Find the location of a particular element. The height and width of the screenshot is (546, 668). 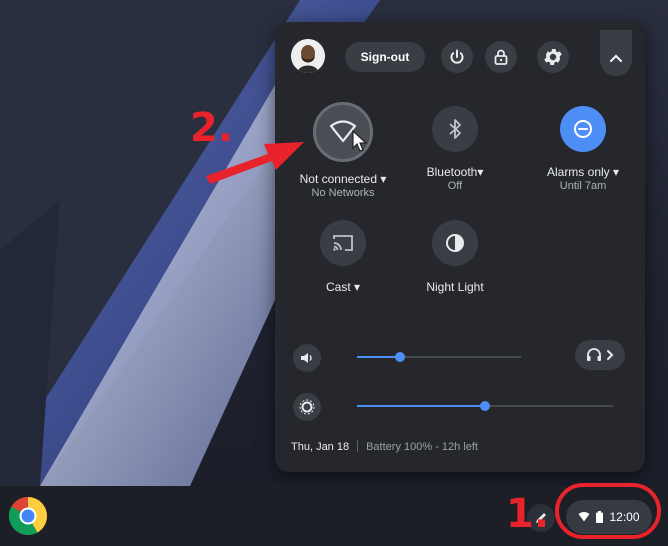

power-button is located at coordinates (457, 57).